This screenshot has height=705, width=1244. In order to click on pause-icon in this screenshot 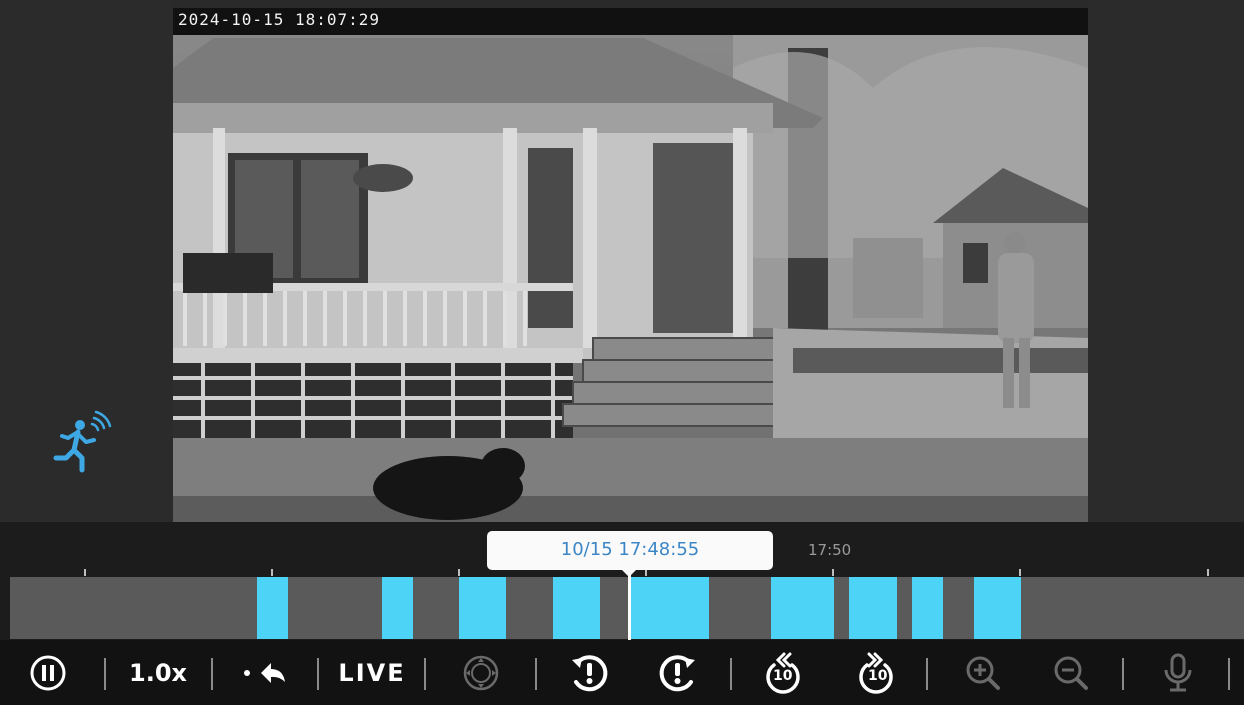, I will do `click(48, 672)`.